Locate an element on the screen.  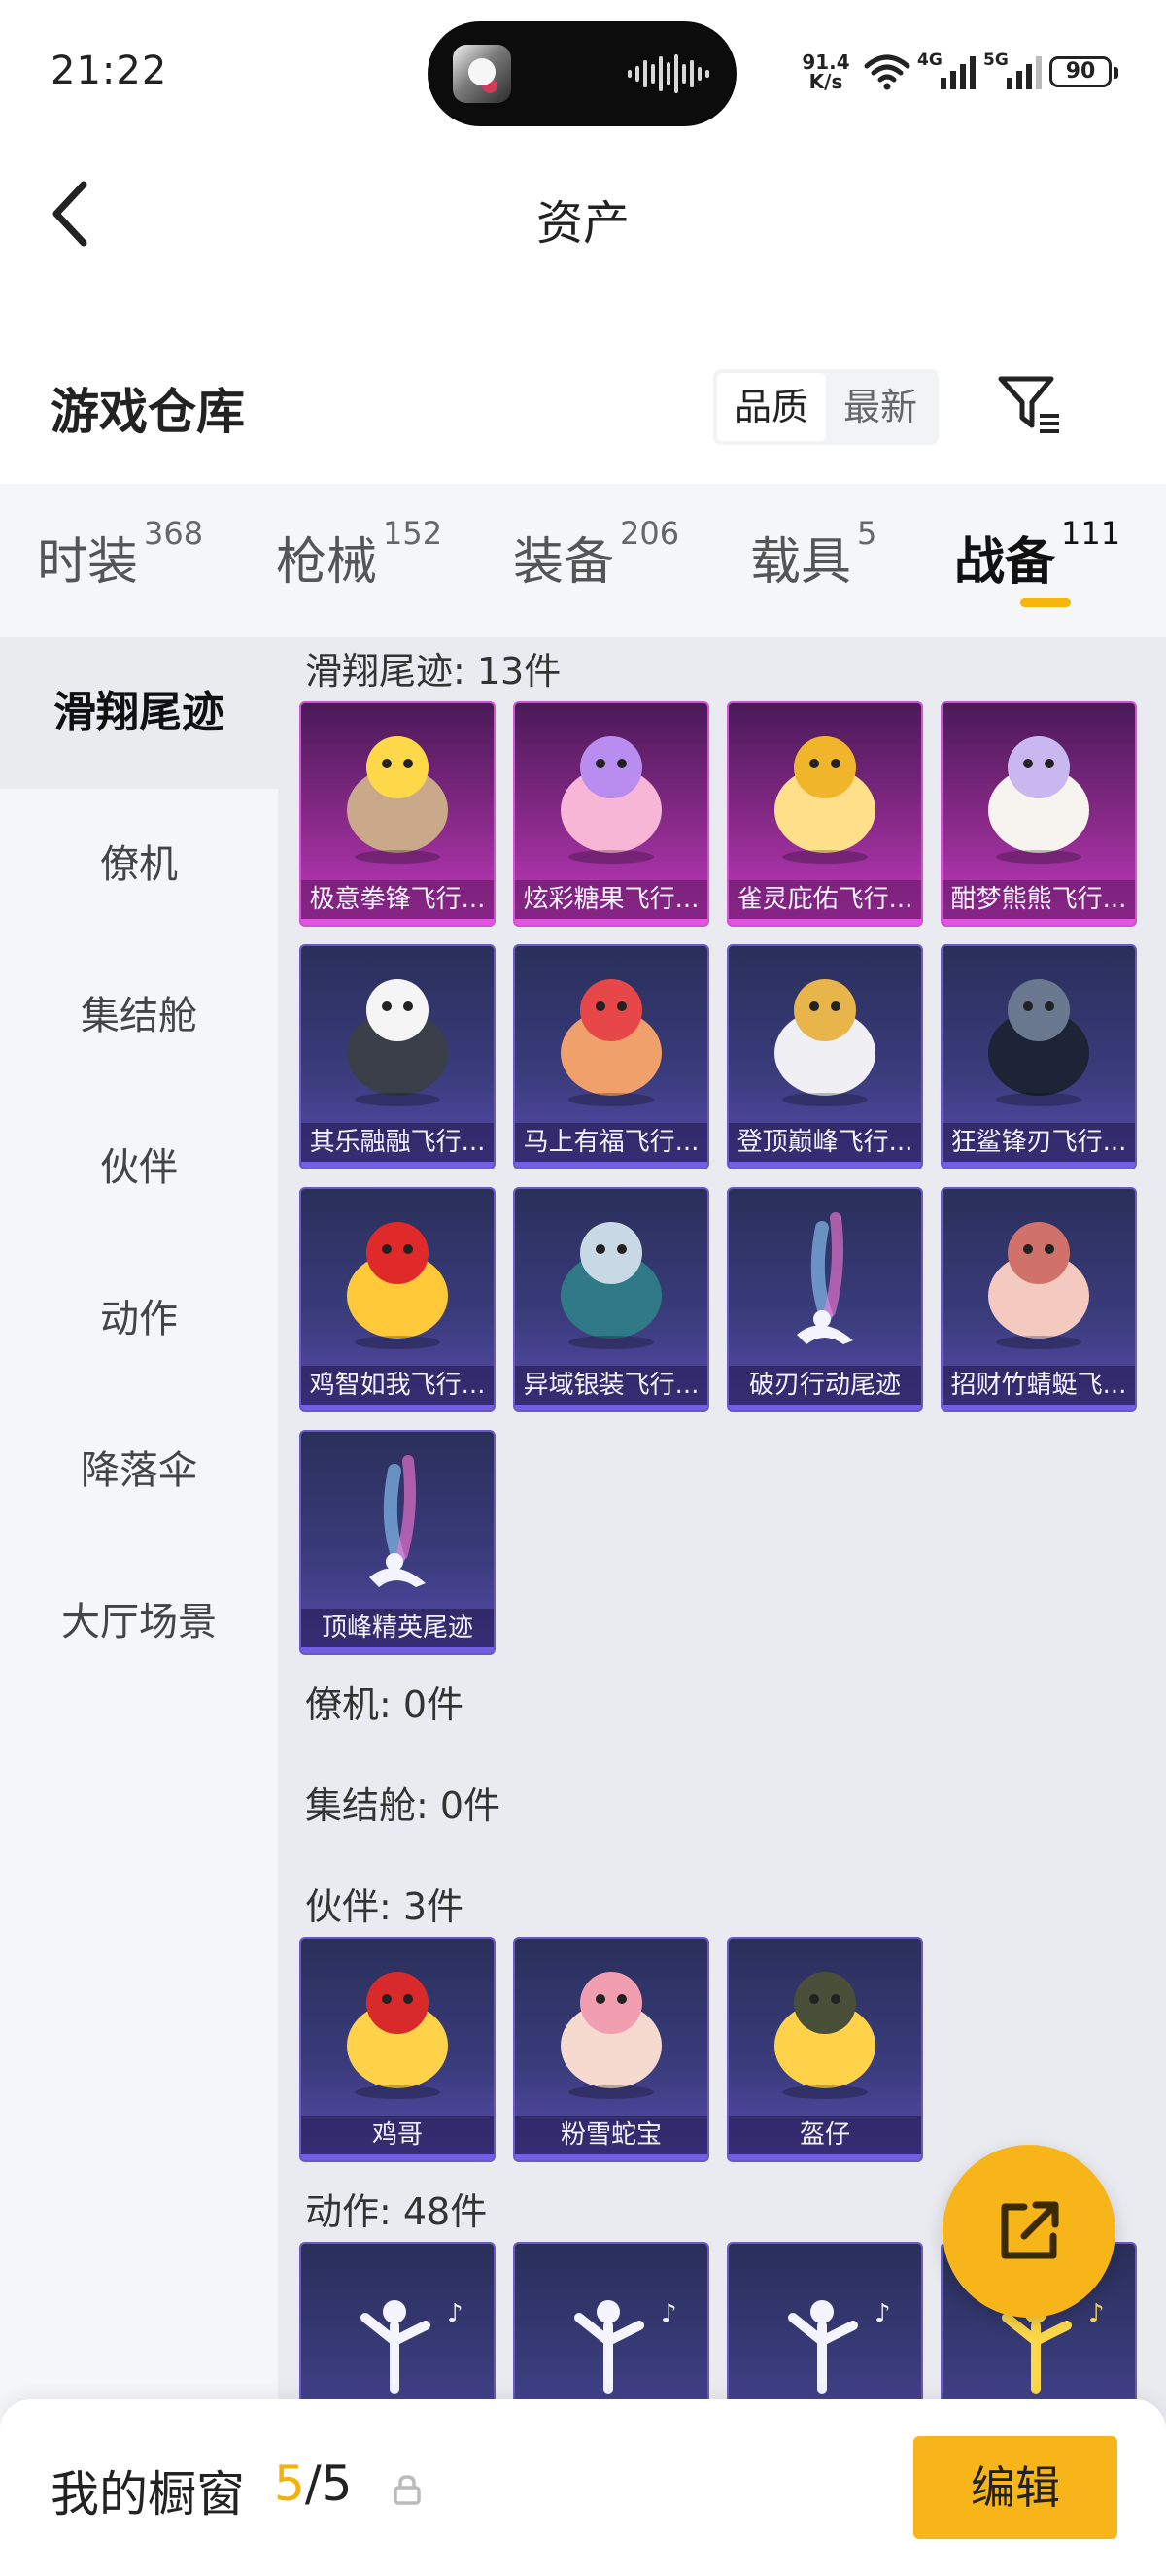
item-card: 粉雪蛇宝 is located at coordinates (611, 2049).